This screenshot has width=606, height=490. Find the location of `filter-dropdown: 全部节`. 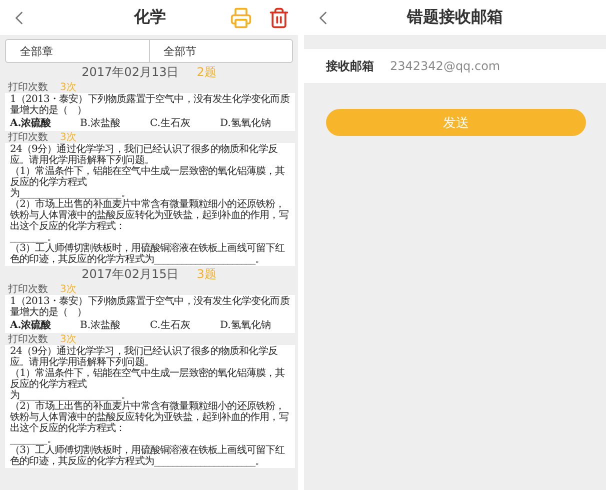

filter-dropdown: 全部节 is located at coordinates (220, 51).